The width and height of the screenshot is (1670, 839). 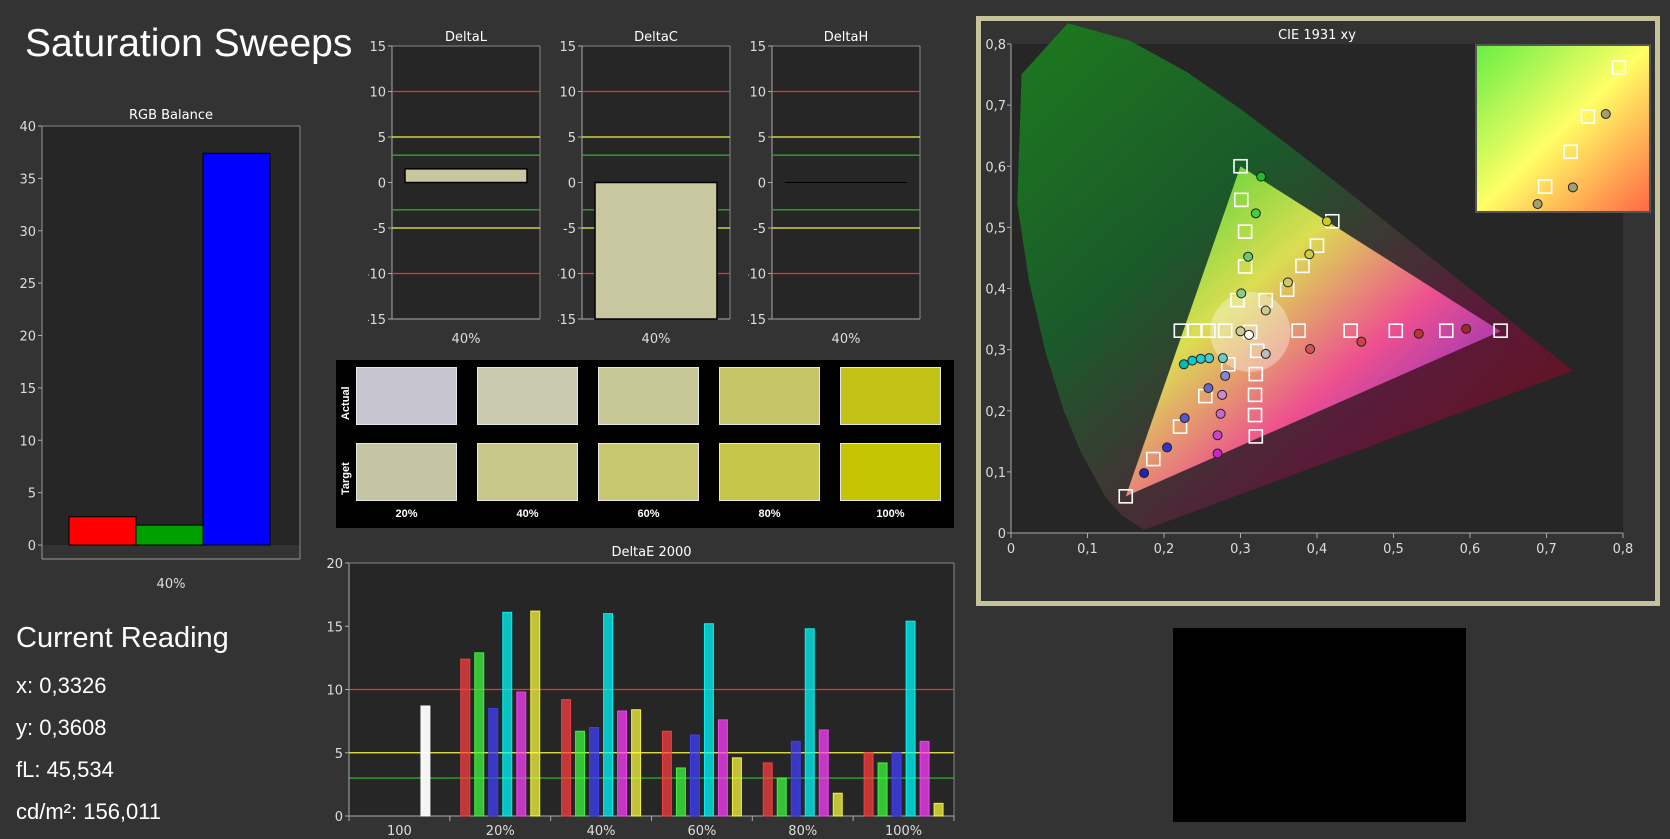 I want to click on x-tick-label: 0,2, so click(x=1164, y=549).